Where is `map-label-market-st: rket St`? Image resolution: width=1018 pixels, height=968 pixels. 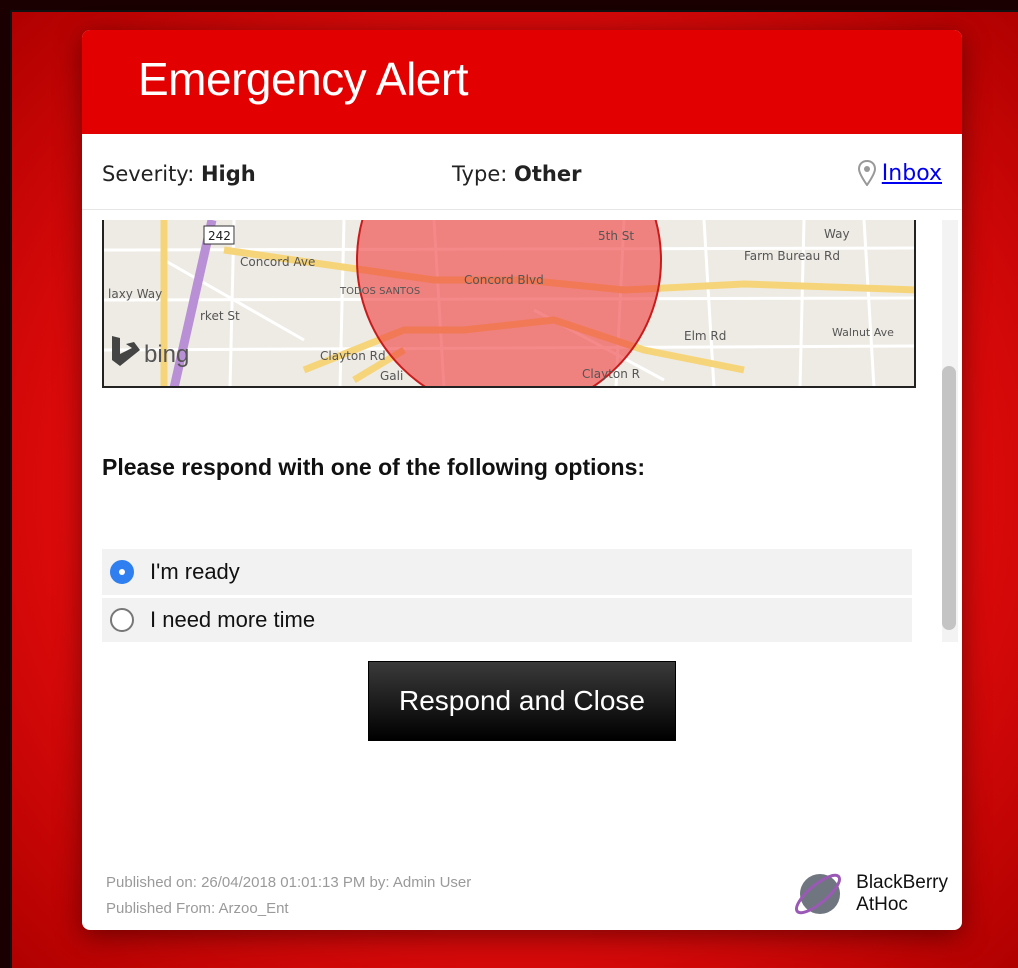 map-label-market-st: rket St is located at coordinates (220, 316).